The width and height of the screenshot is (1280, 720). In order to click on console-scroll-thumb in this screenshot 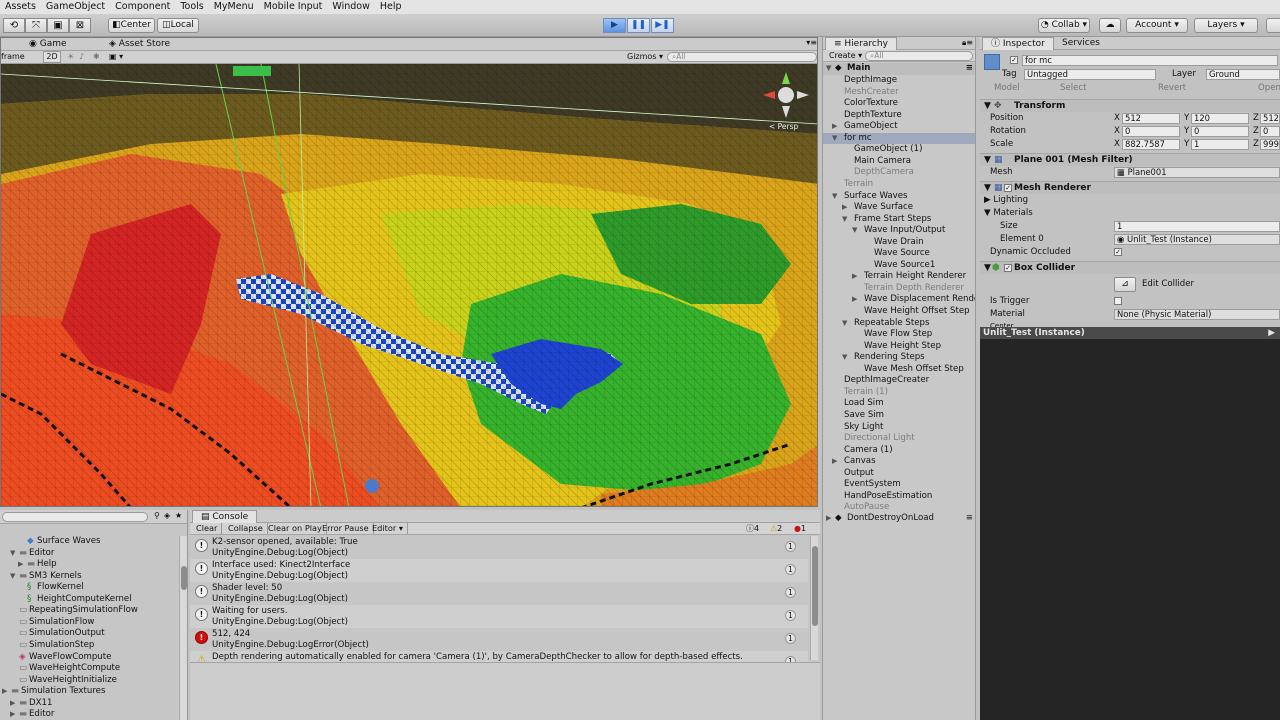, I will do `click(815, 586)`.